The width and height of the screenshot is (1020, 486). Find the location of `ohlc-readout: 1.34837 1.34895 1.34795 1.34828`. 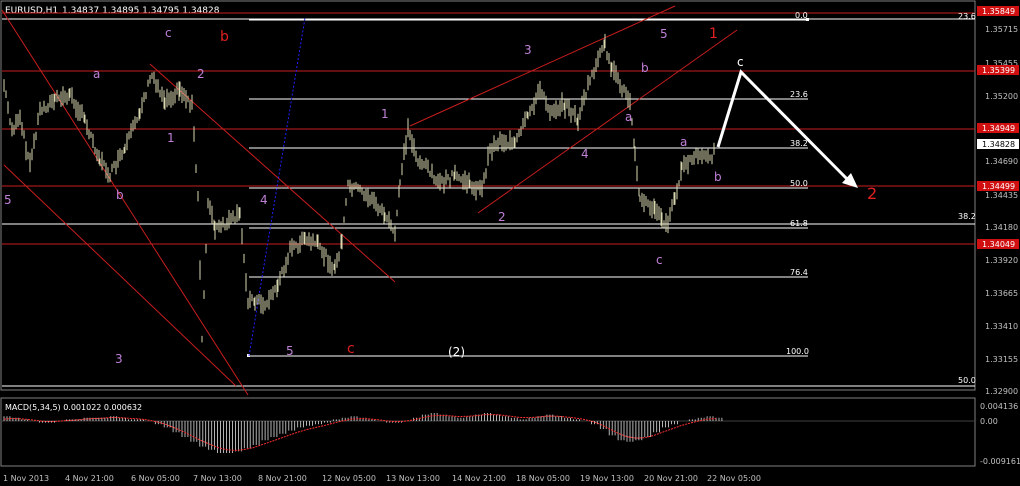

ohlc-readout: 1.34837 1.34895 1.34795 1.34828 is located at coordinates (141, 11).